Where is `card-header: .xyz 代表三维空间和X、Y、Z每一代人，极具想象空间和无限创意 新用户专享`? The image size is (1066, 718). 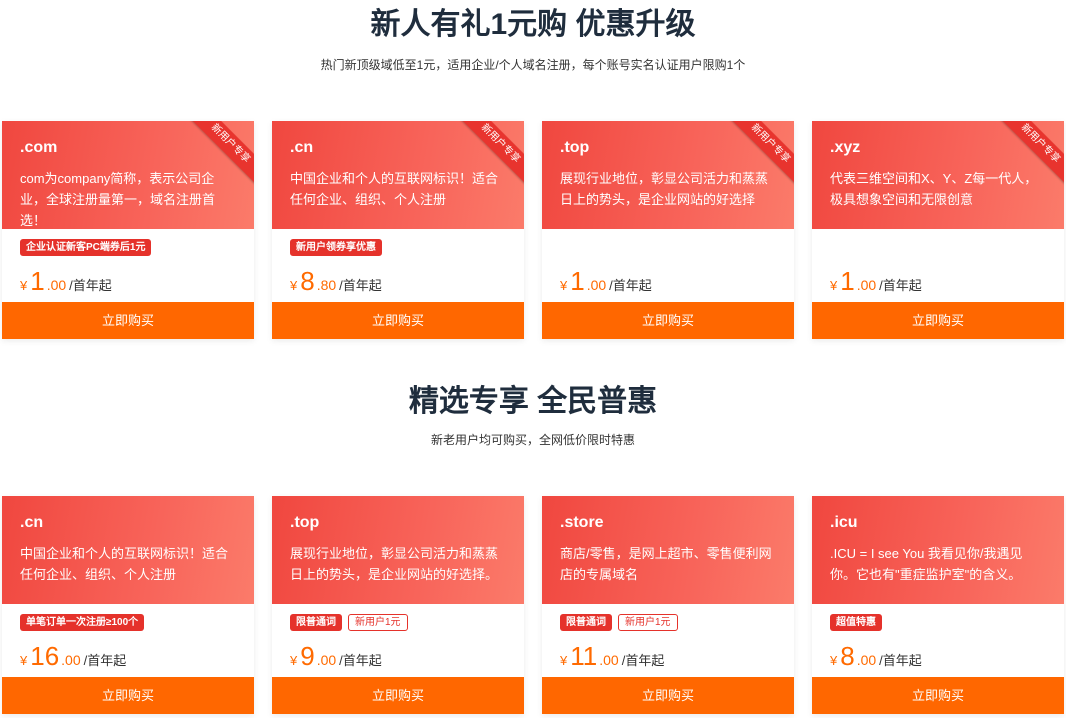 card-header: .xyz 代表三维空间和X、Y、Z每一代人，极具想象空间和无限创意 新用户专享 is located at coordinates (938, 175).